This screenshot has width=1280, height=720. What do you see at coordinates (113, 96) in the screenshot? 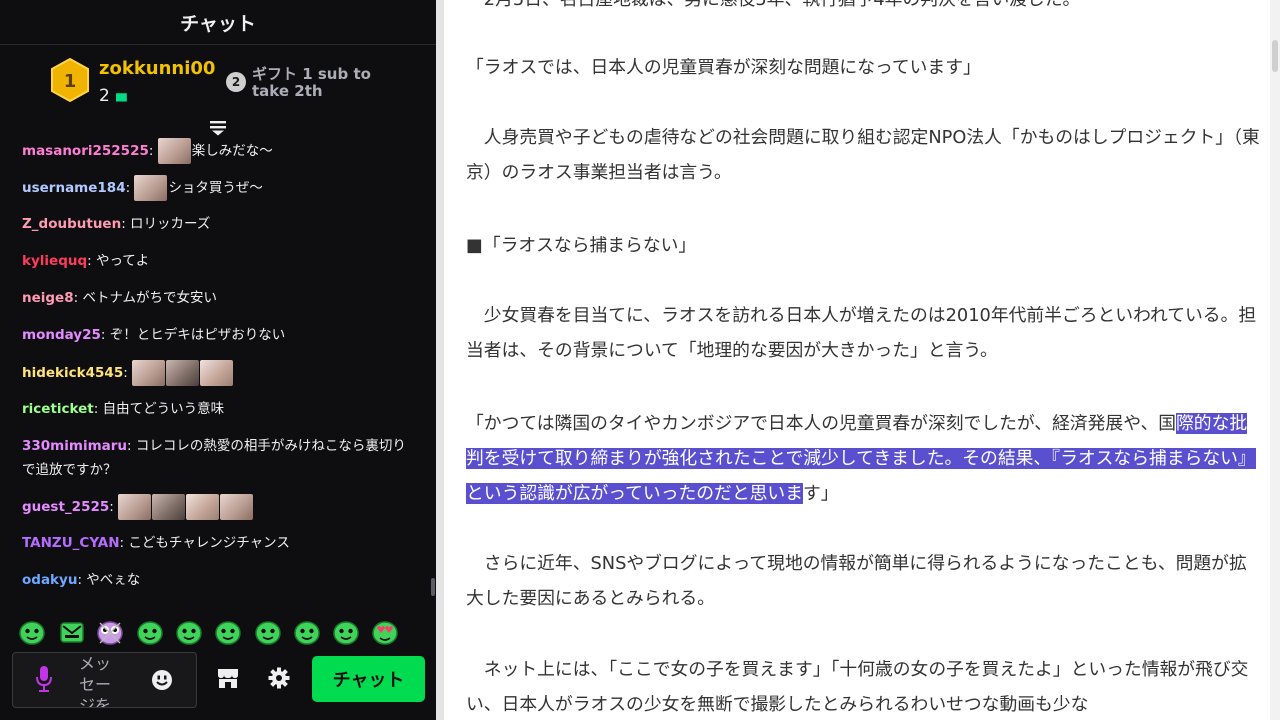
I see `leader-first-count: 2` at bounding box center [113, 96].